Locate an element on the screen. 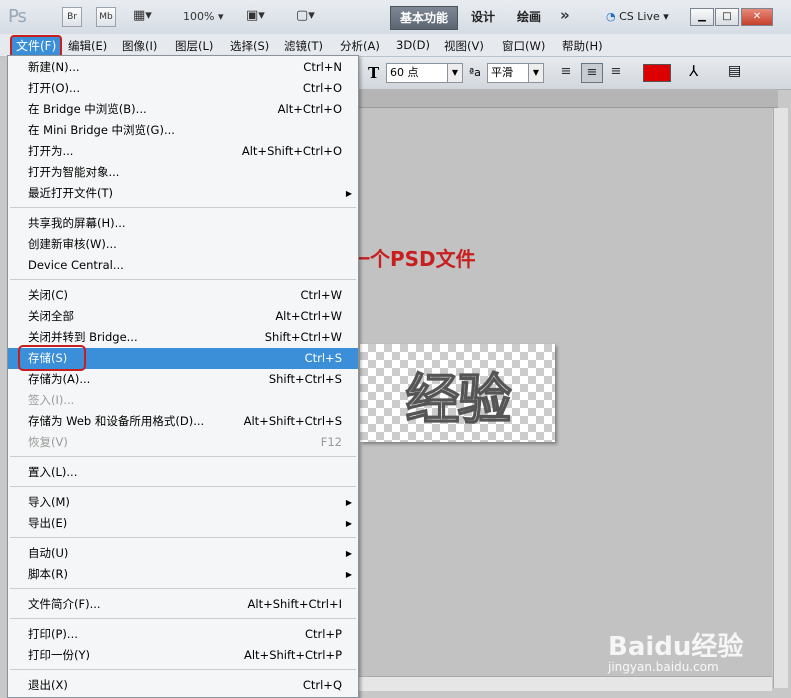 This screenshot has height=698, width=791. font-size-value: 60 点 is located at coordinates (404, 72).